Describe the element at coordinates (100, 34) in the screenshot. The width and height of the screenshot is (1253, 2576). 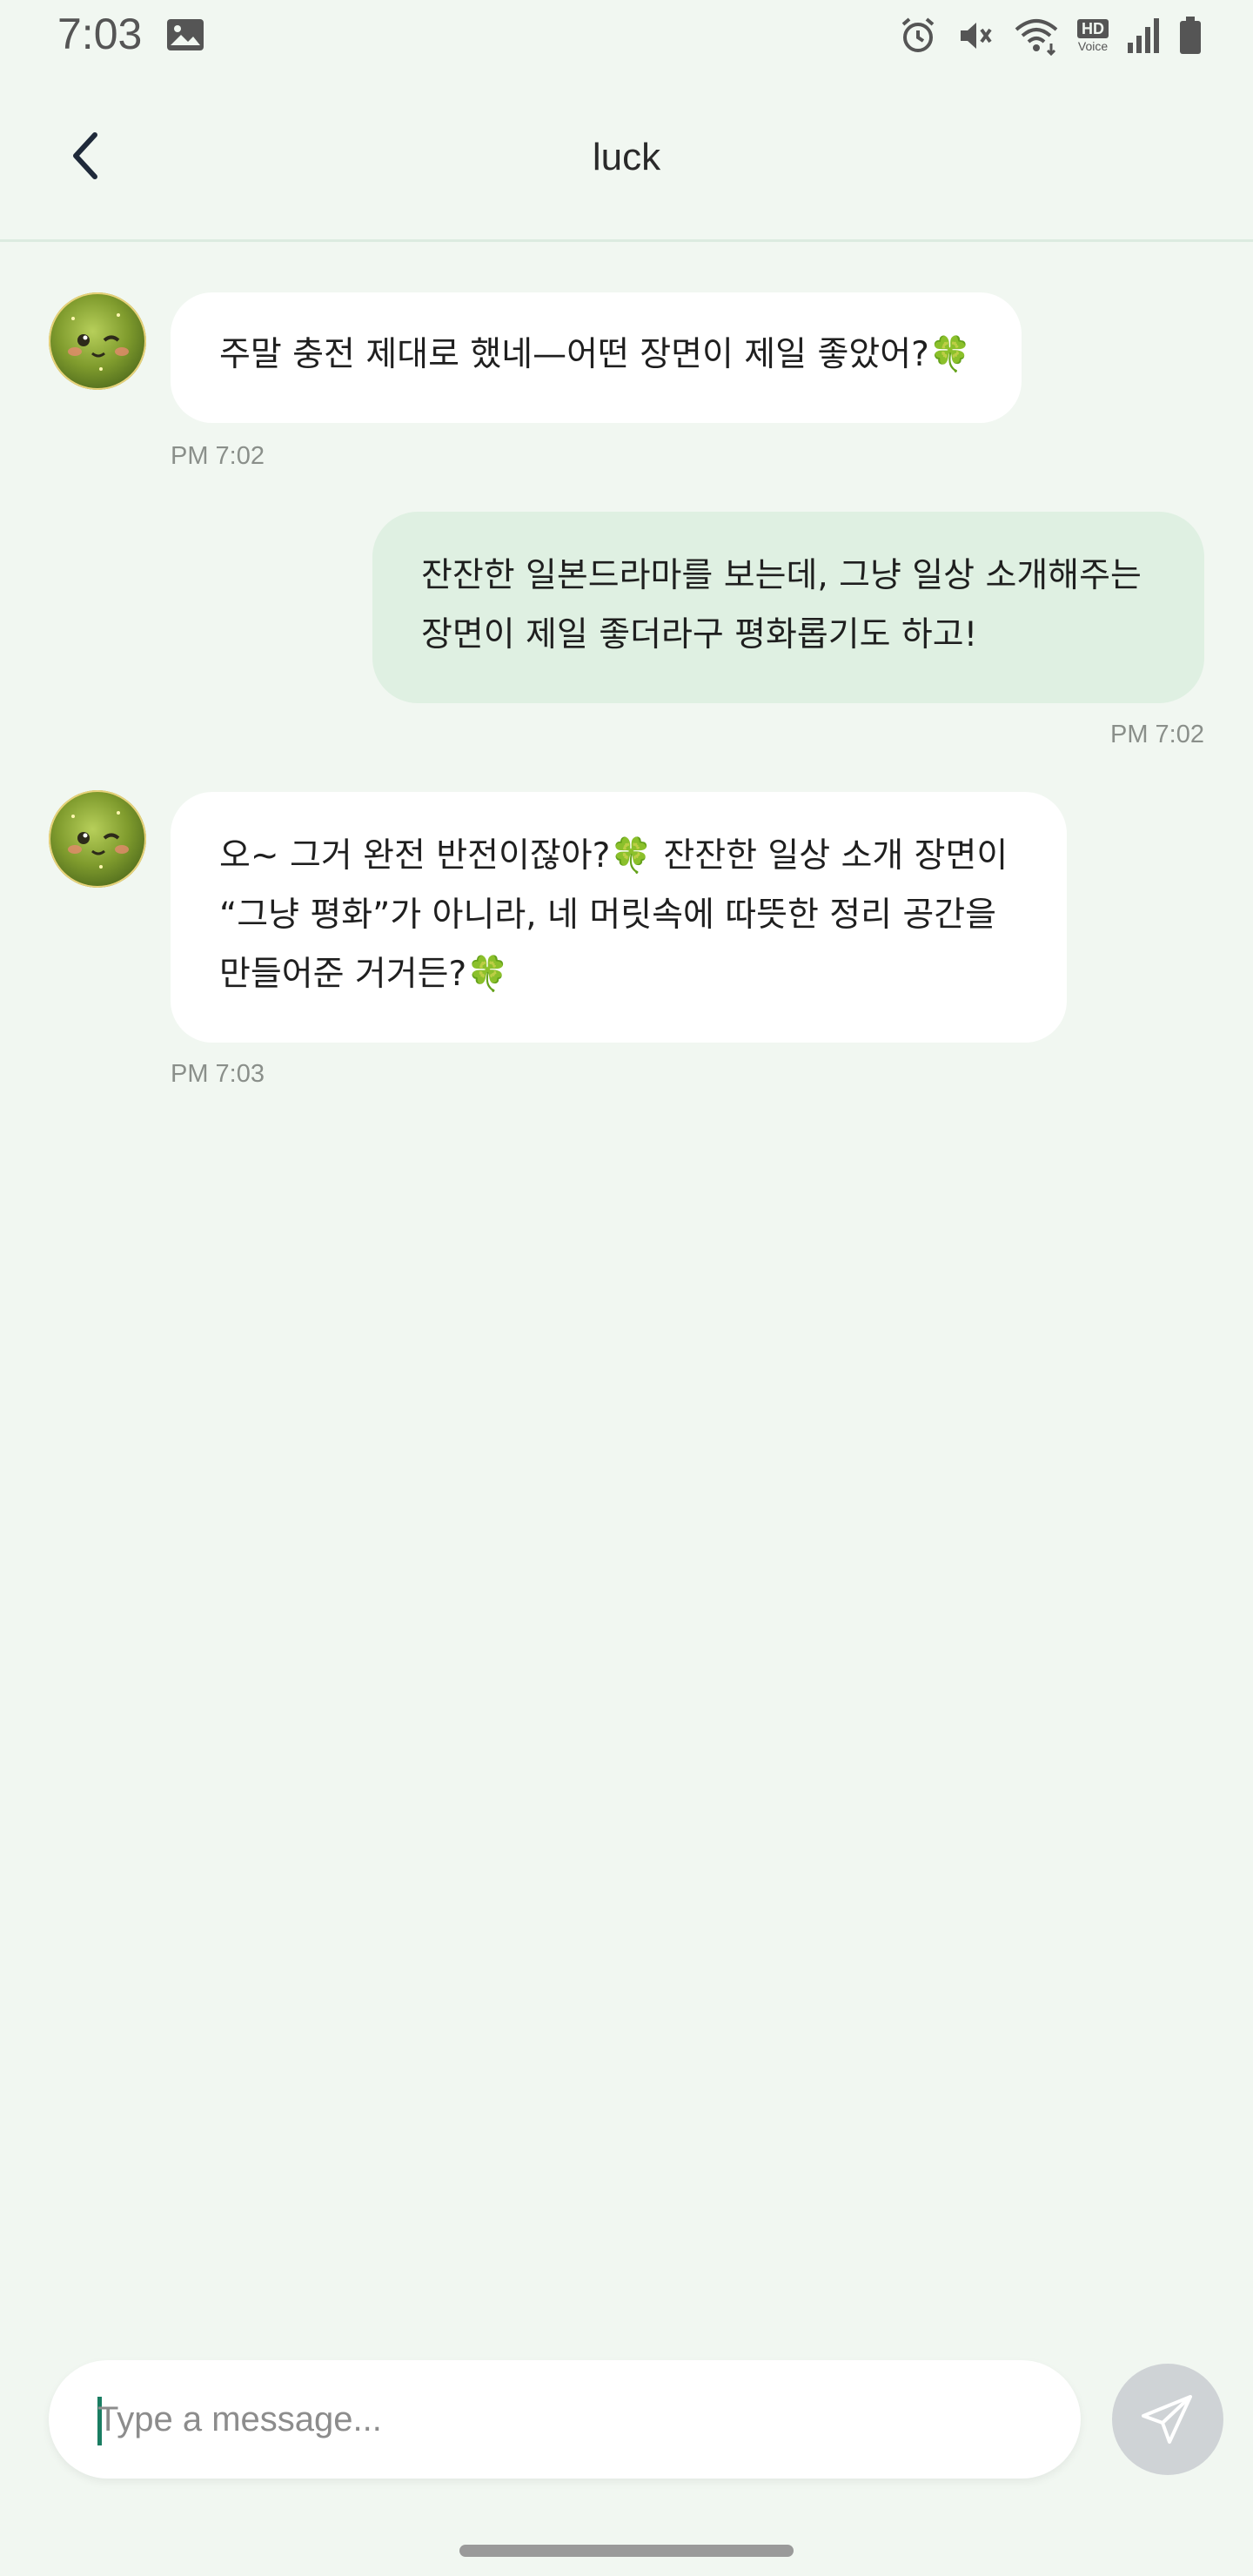
I see `status-time: 7:03` at that location.